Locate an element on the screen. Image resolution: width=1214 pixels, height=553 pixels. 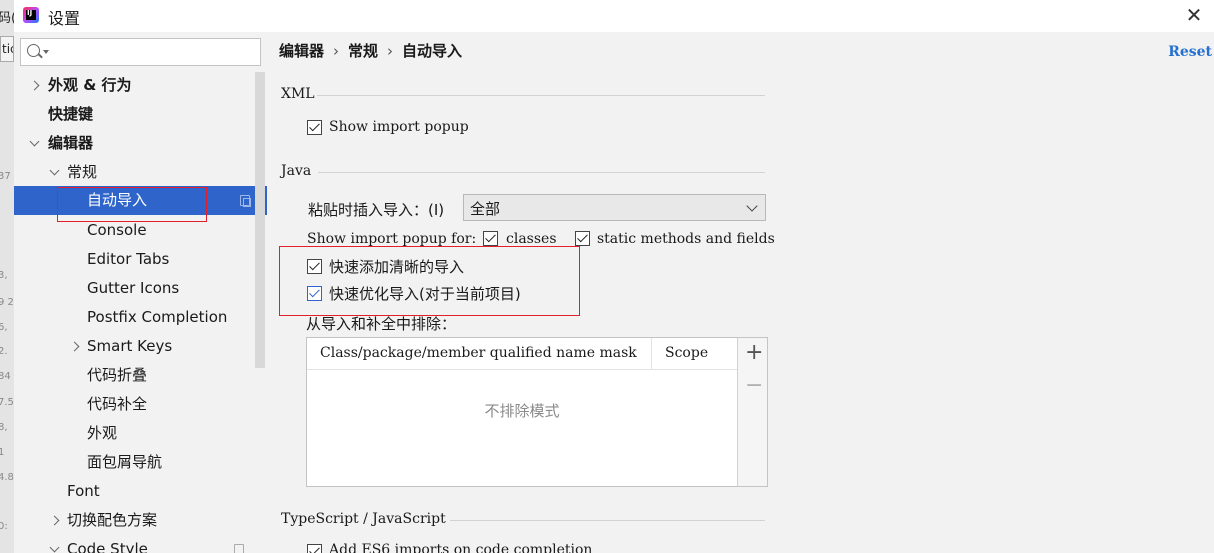
intellij-app-icon: IJ is located at coordinates (31, 15).